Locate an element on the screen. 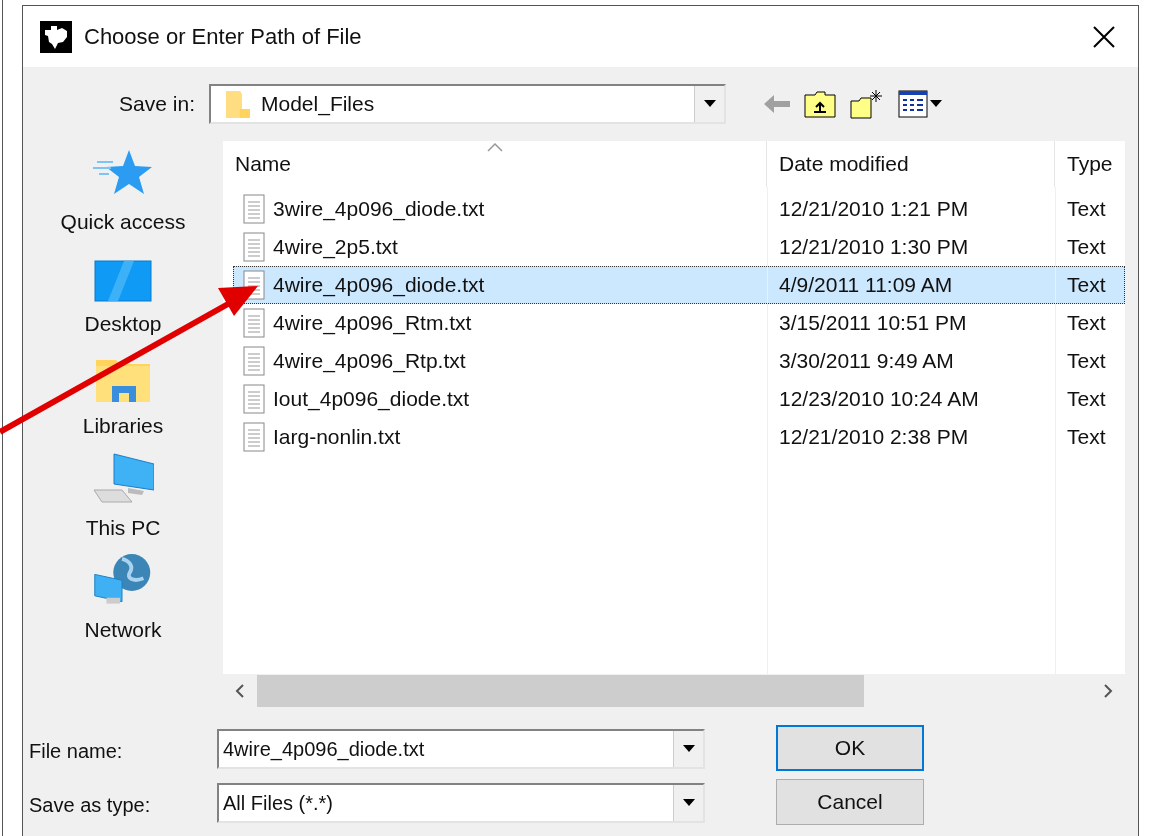  file-name: Iout_4p096_diode.txt is located at coordinates (371, 399).